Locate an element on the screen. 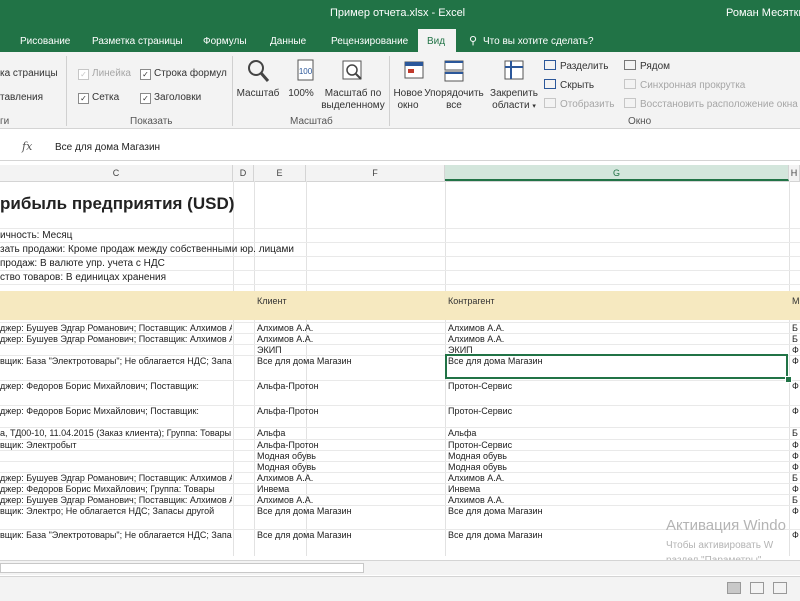  zoom-to-selection-button is located at coordinates (353, 73).